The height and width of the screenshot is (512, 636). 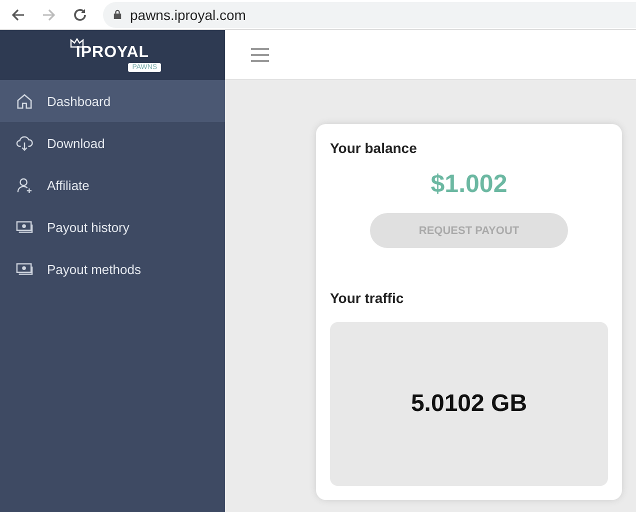 What do you see at coordinates (369, 15) in the screenshot?
I see `address-bar: pawns.iproyal.com` at bounding box center [369, 15].